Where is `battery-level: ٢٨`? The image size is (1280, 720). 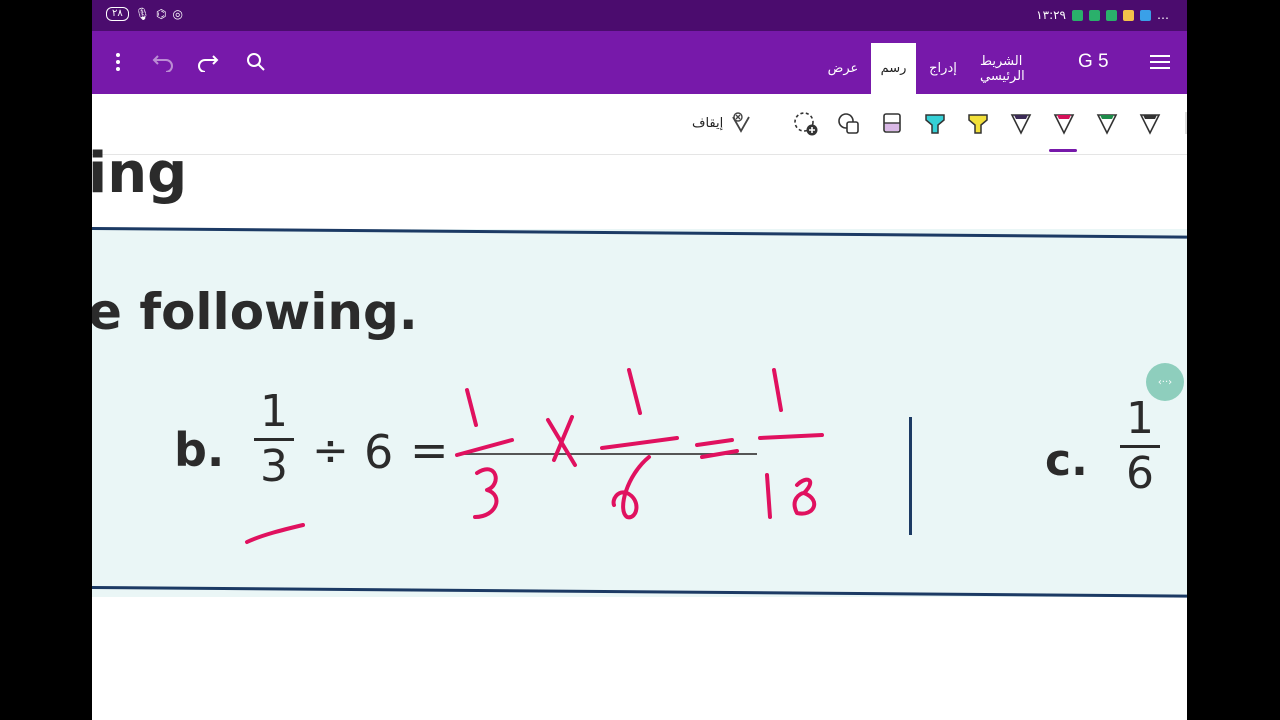 battery-level: ٢٨ is located at coordinates (117, 13).